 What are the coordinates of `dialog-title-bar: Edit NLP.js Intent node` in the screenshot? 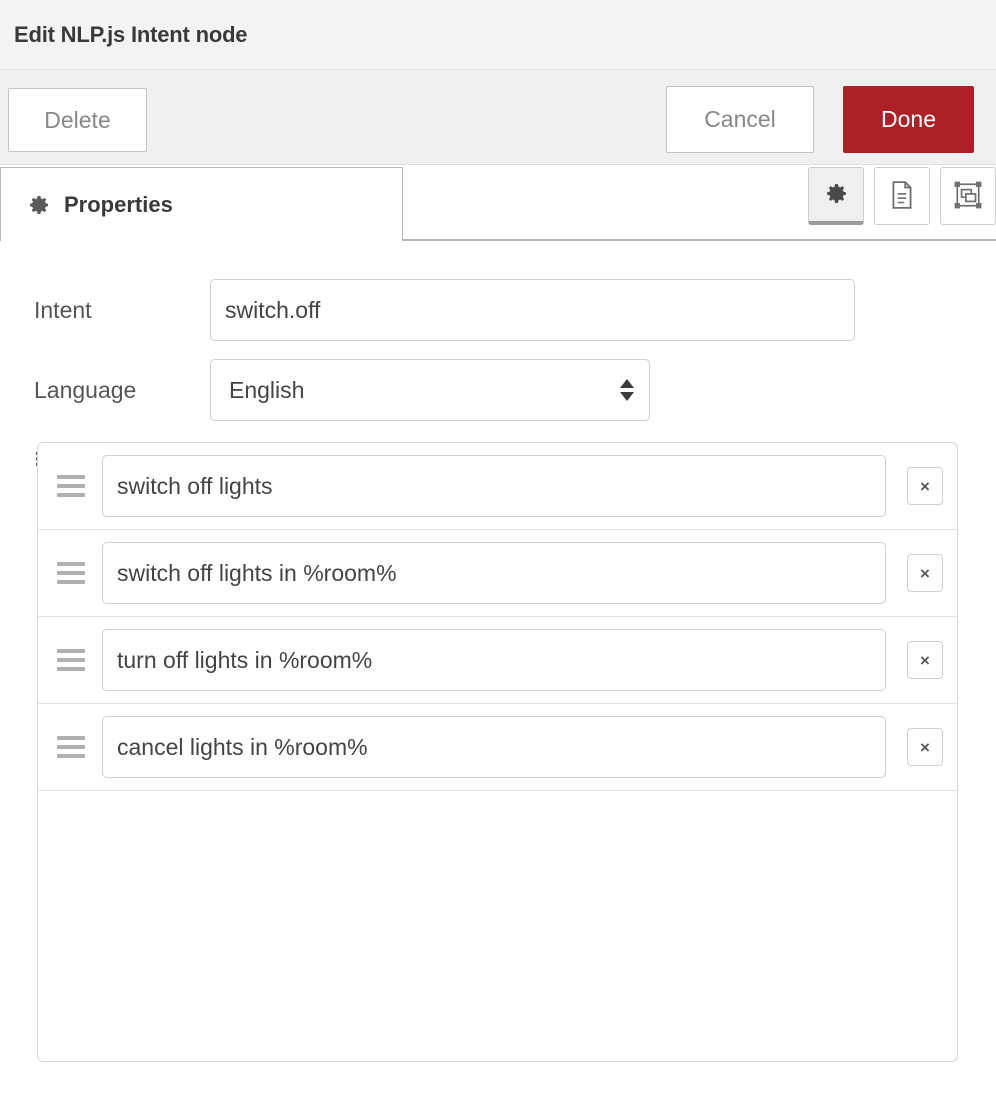 It's located at (498, 35).